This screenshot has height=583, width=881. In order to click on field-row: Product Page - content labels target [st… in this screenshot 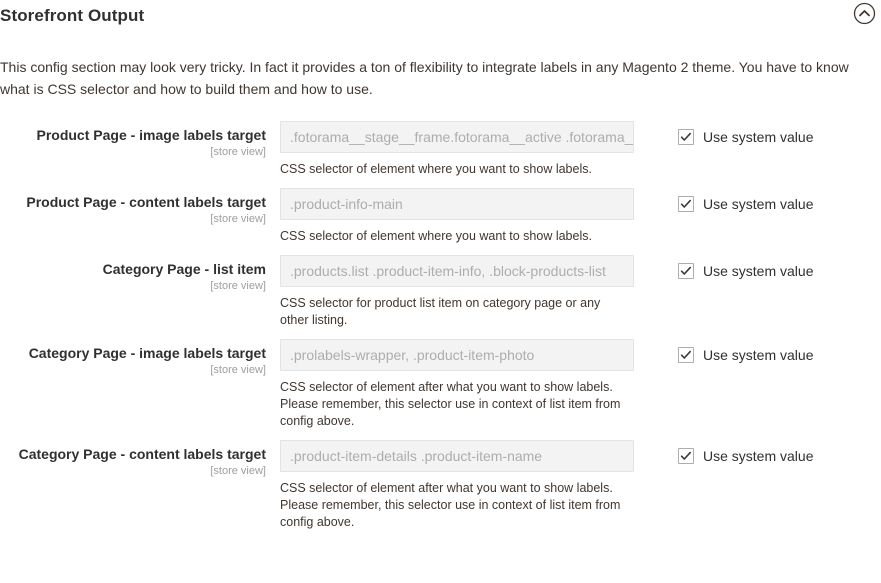, I will do `click(440, 216)`.